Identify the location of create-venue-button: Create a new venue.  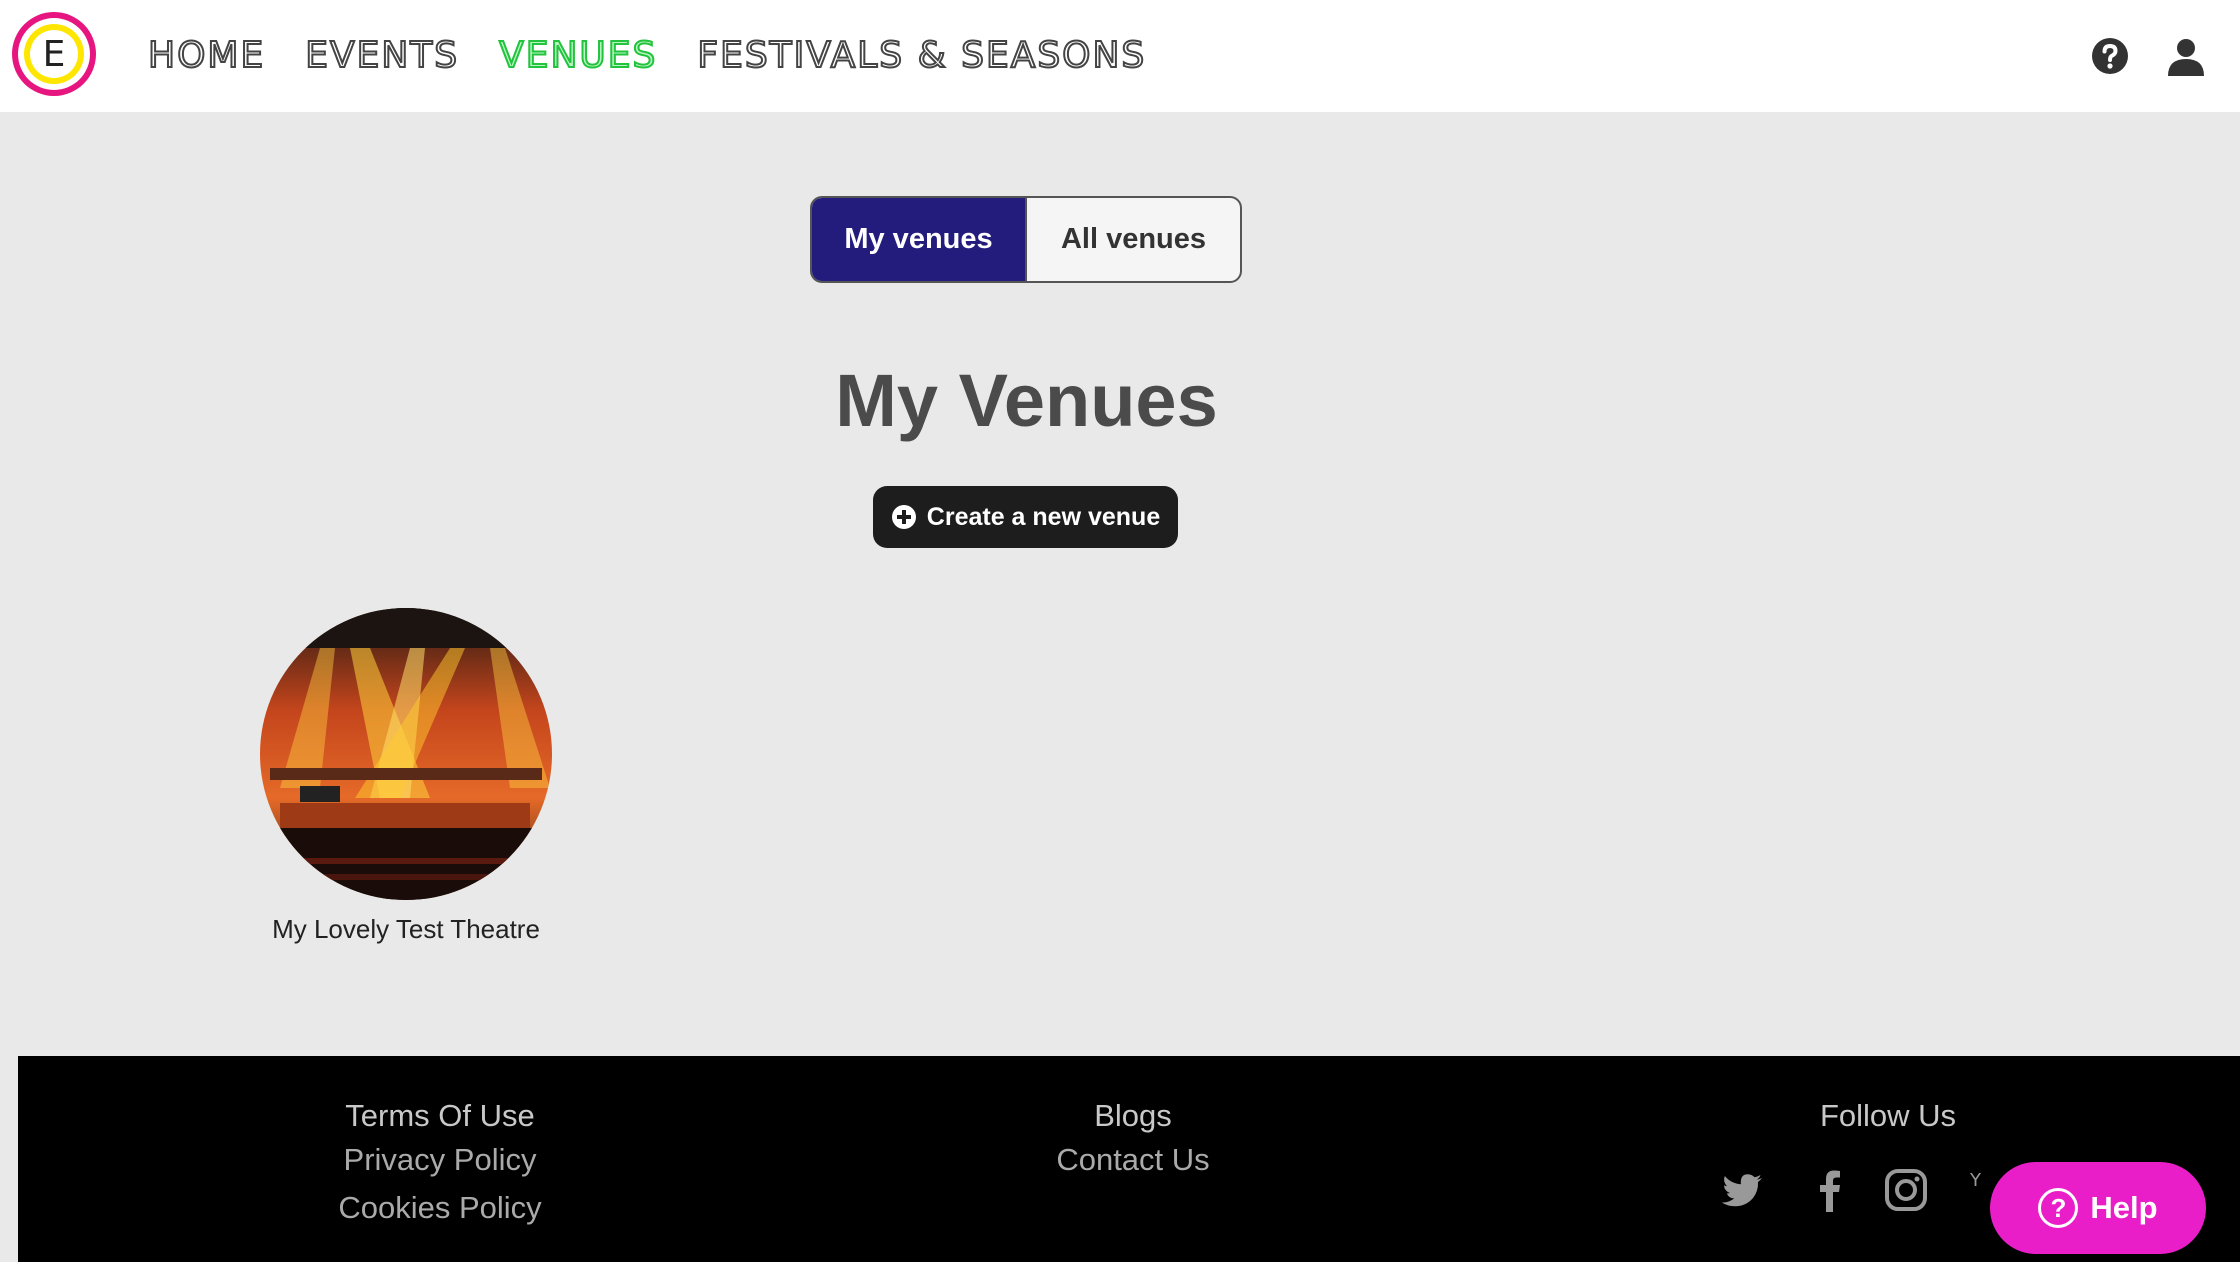
(1025, 517).